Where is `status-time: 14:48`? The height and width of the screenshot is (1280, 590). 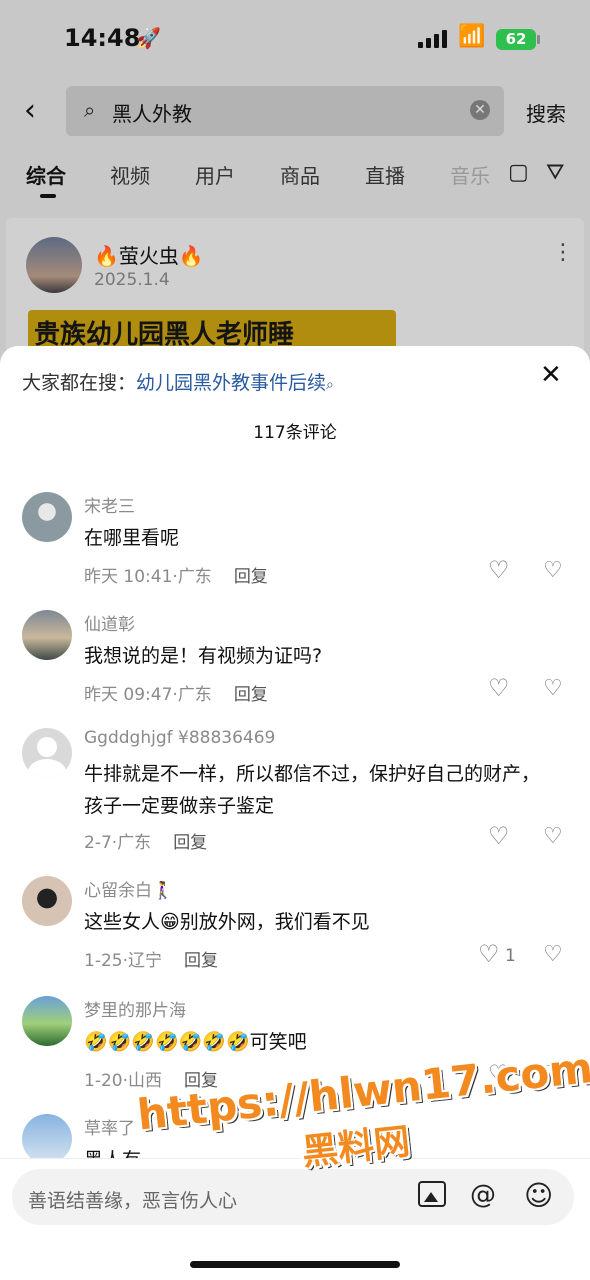
status-time: 14:48 is located at coordinates (102, 38).